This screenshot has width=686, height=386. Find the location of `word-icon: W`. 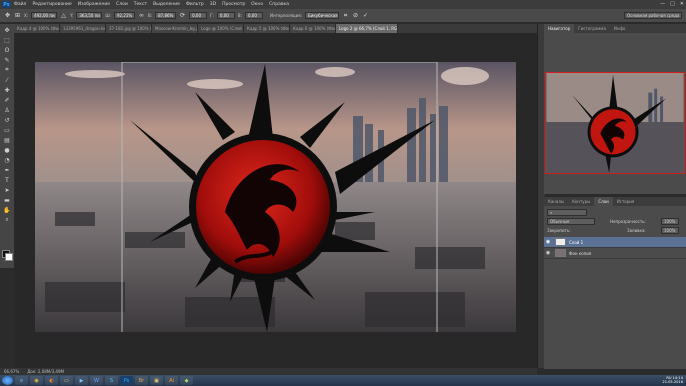

word-icon: W is located at coordinates (96, 380).